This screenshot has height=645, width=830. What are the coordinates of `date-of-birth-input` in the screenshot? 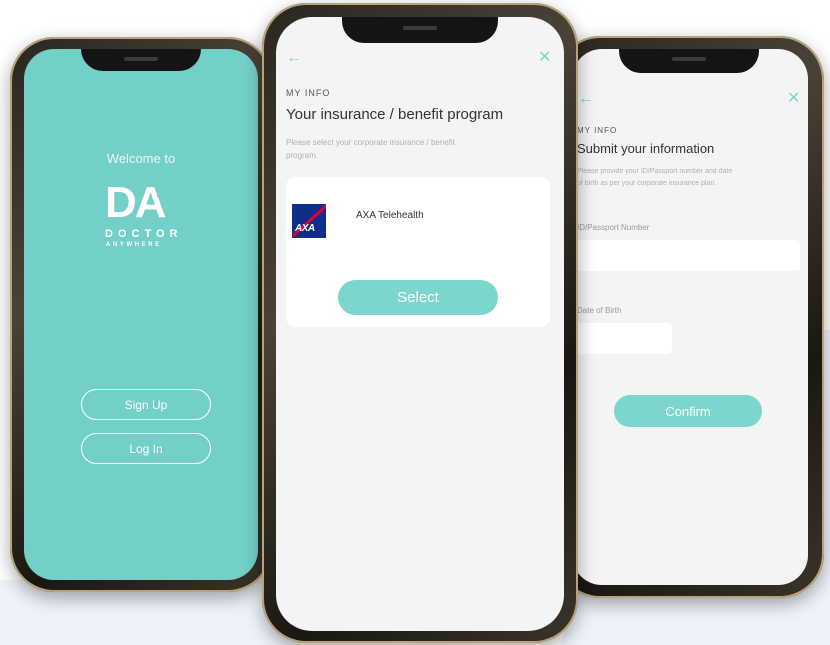 It's located at (624, 338).